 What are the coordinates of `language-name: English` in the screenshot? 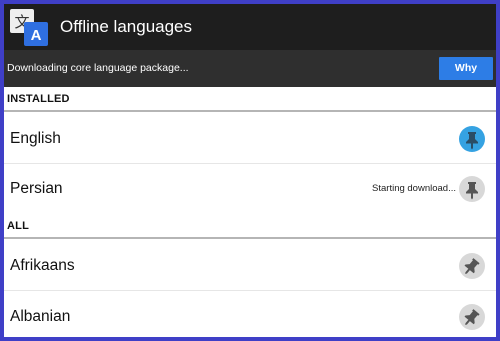 It's located at (35, 138).